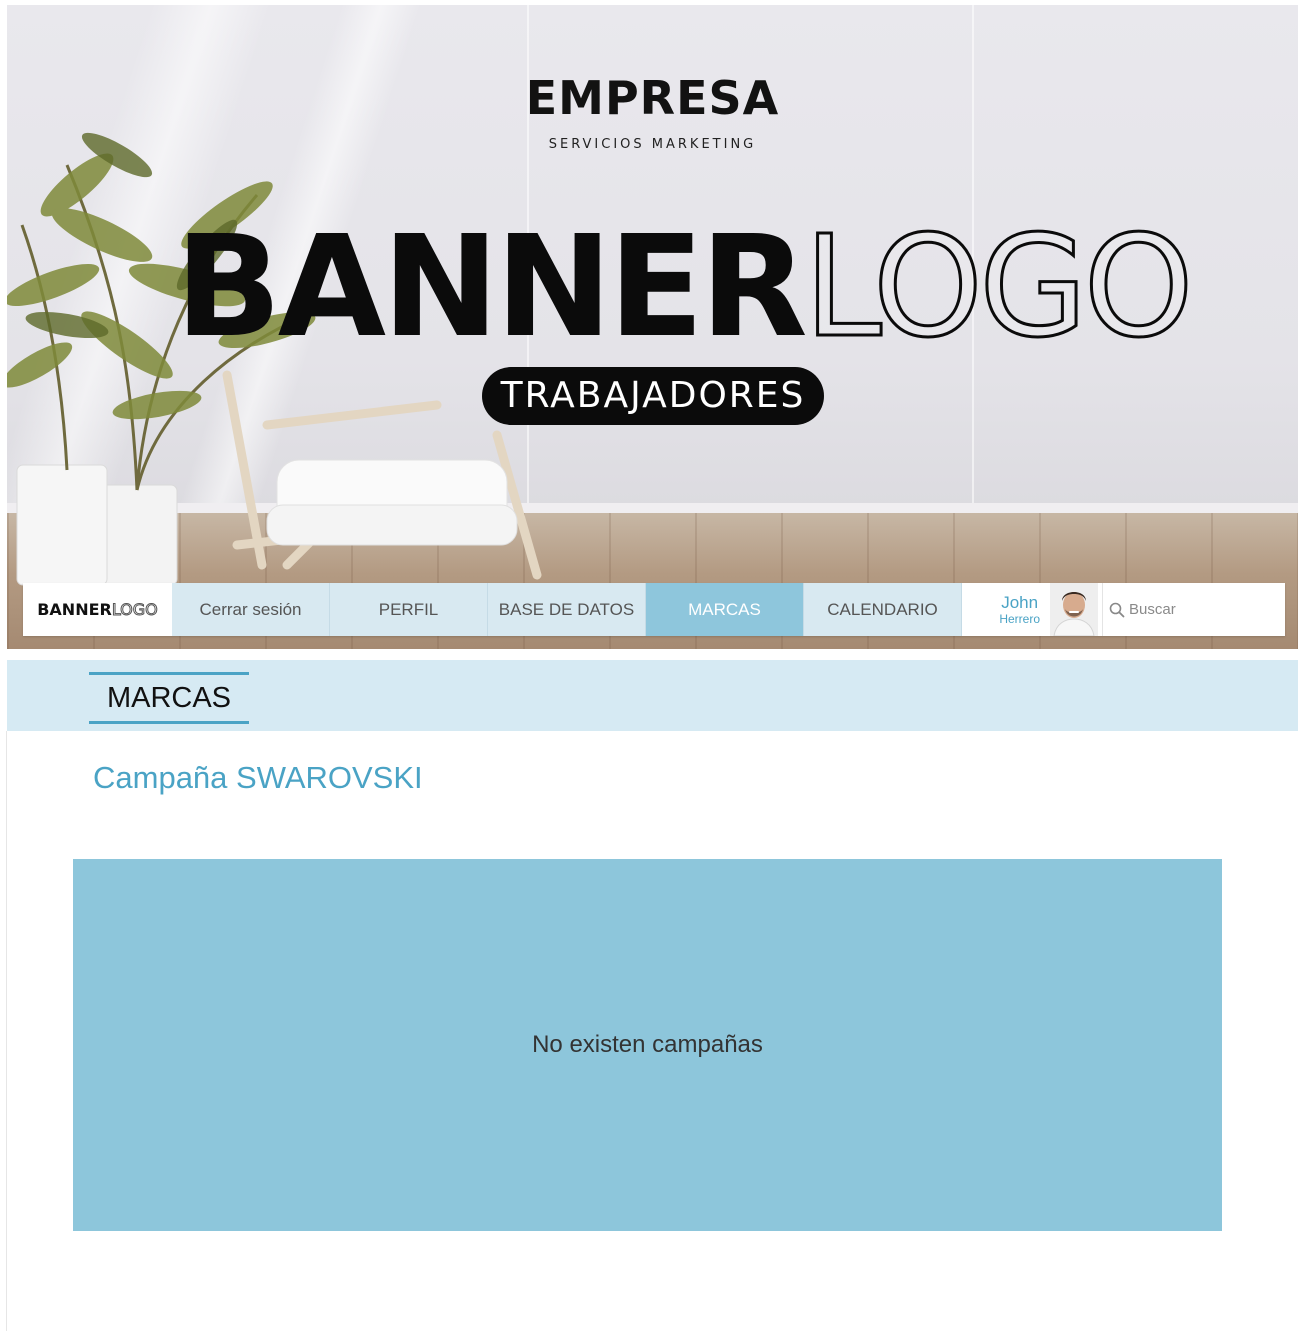 The width and height of the screenshot is (1299, 1331). What do you see at coordinates (409, 609) in the screenshot?
I see `nav-item-perfil: PERFIL` at bounding box center [409, 609].